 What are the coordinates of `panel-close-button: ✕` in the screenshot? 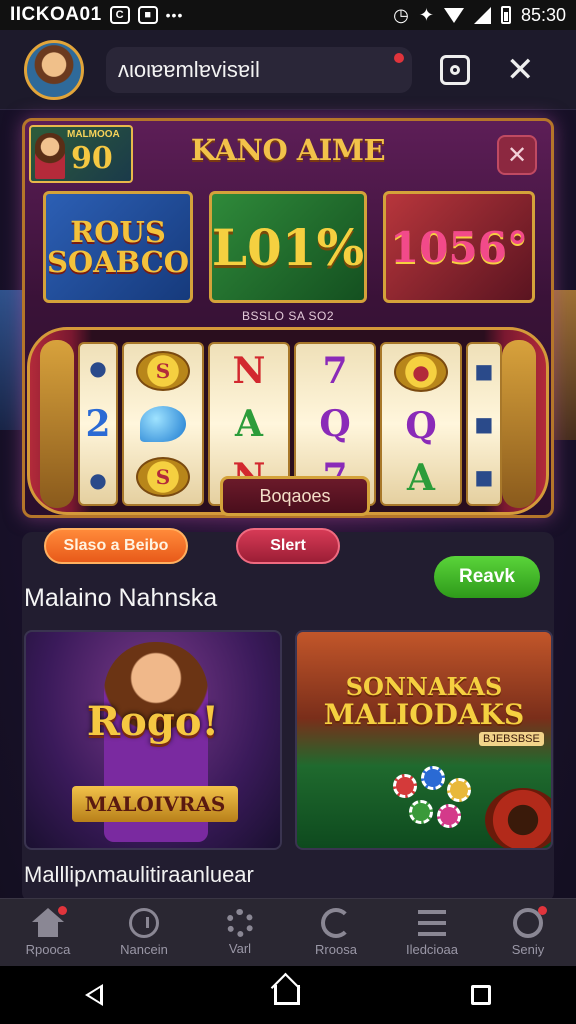 It's located at (517, 155).